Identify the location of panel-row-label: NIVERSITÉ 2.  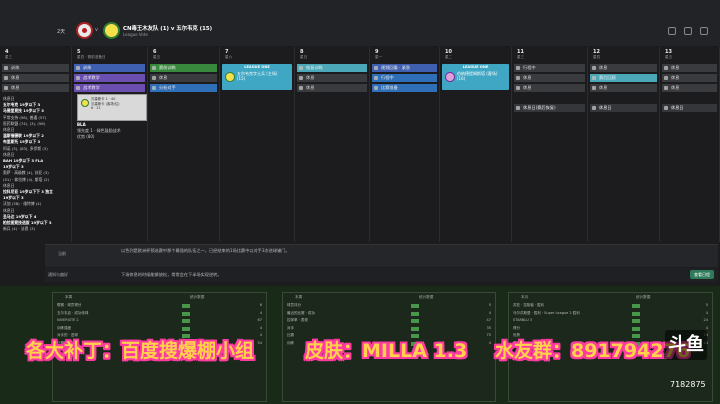
(68, 320).